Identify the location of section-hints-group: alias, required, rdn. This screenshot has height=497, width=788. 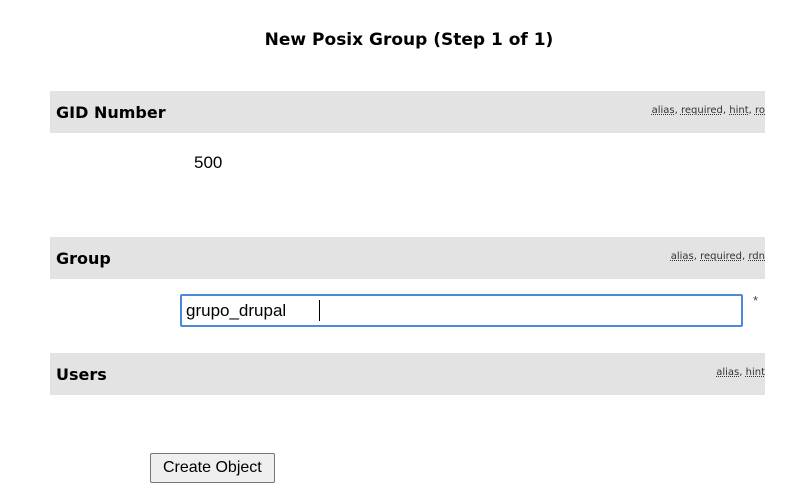
(717, 256).